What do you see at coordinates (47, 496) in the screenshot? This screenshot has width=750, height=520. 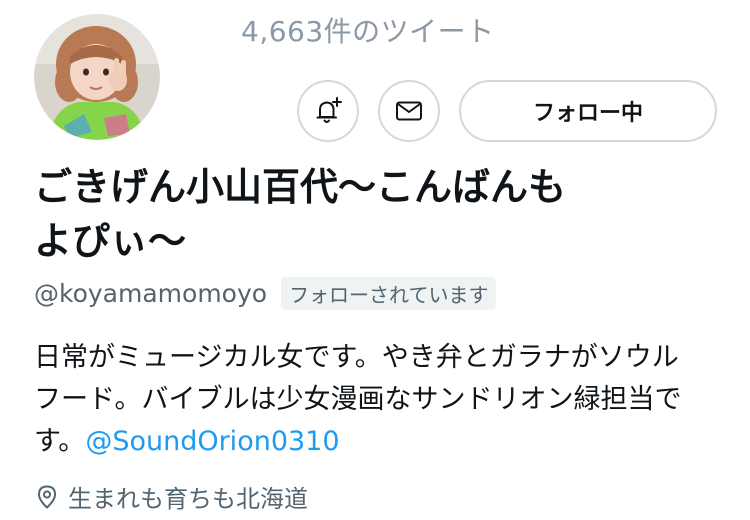 I see `location-pin-icon` at bounding box center [47, 496].